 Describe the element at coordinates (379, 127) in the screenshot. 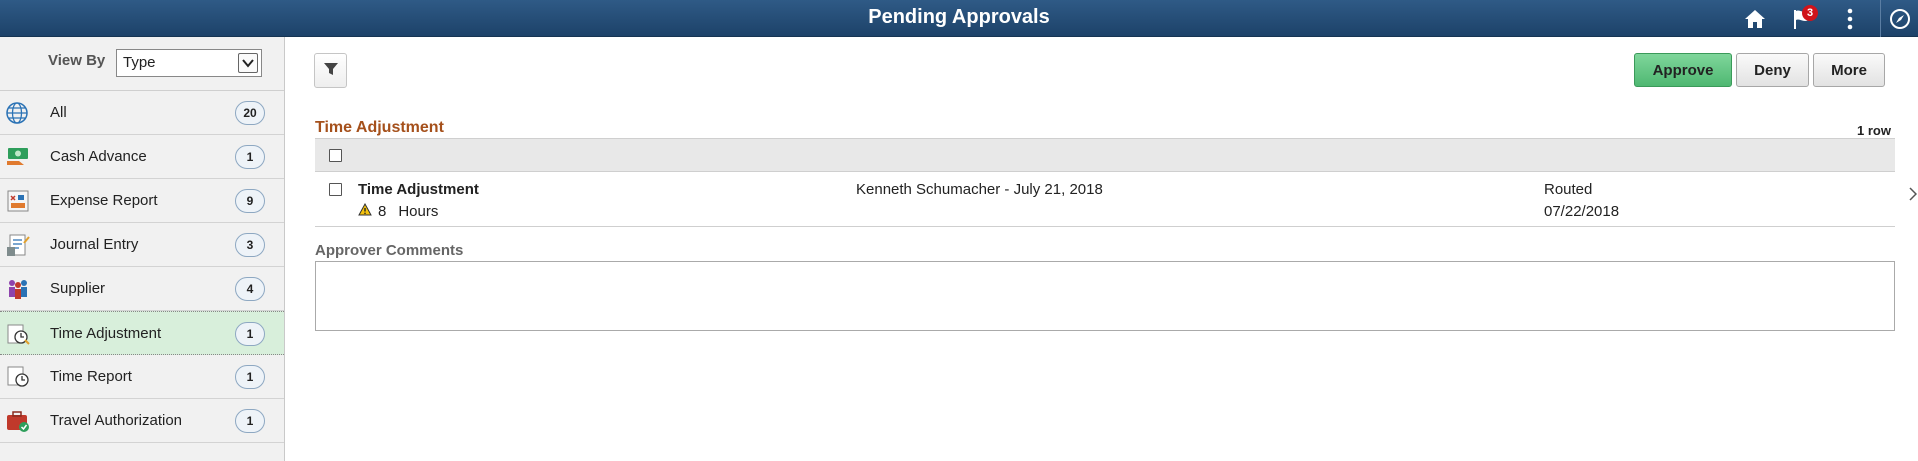

I see `section-title: Time Adjustment` at that location.